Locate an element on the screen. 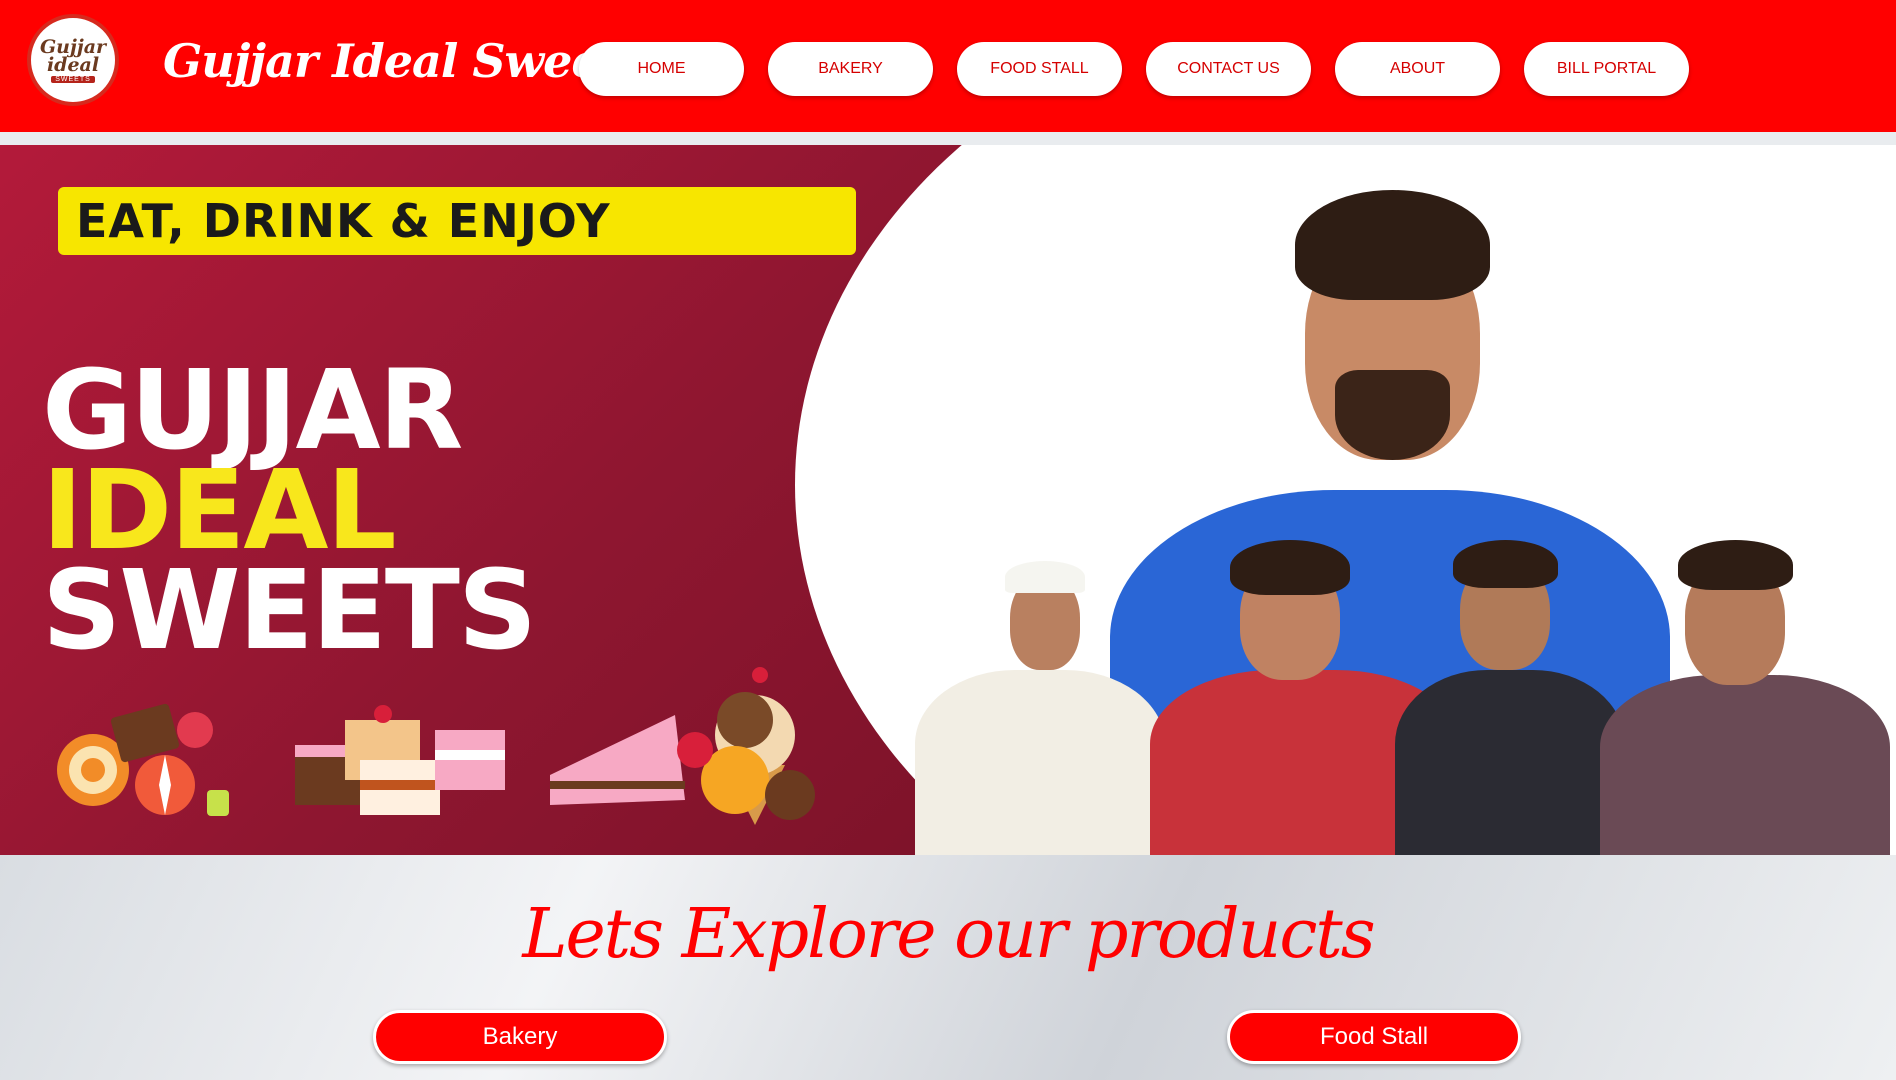 This screenshot has height=1080, width=1896. nav-about-button: ABOUT is located at coordinates (1417, 69).